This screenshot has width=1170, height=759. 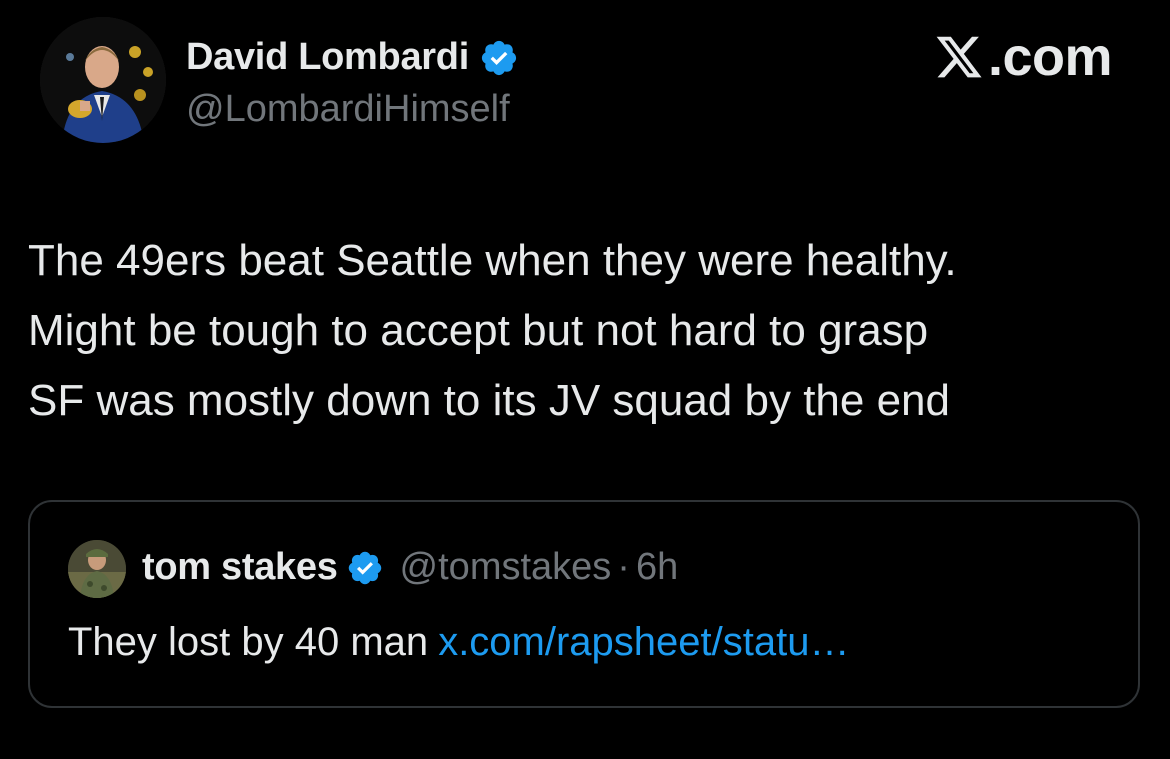 What do you see at coordinates (959, 57) in the screenshot?
I see `x-logo-icon` at bounding box center [959, 57].